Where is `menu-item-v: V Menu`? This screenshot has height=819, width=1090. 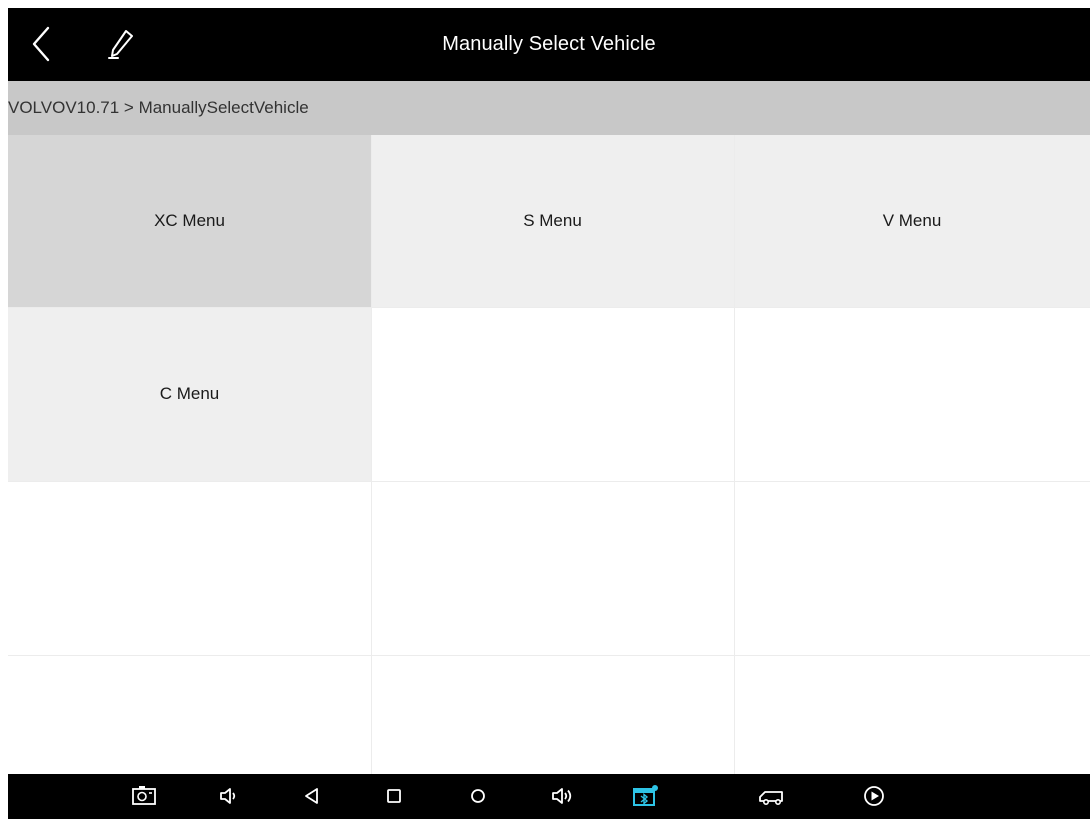
menu-item-v: V Menu is located at coordinates (912, 221).